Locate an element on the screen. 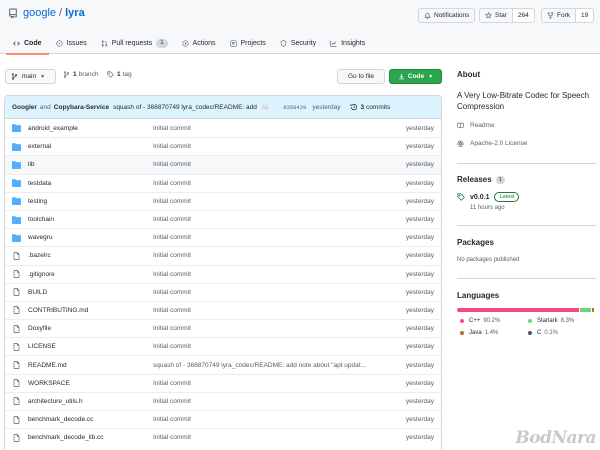 The image size is (600, 450). file-row: testdata Initial commit yesterday is located at coordinates (223, 182).